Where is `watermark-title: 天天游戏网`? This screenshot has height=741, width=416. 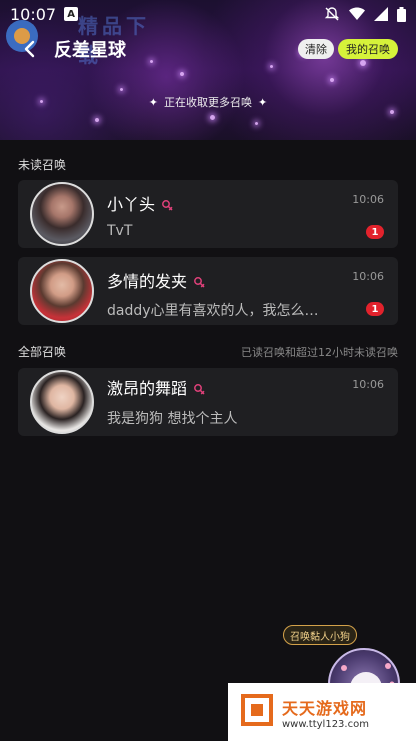 watermark-title: 天天游戏网 is located at coordinates (325, 708).